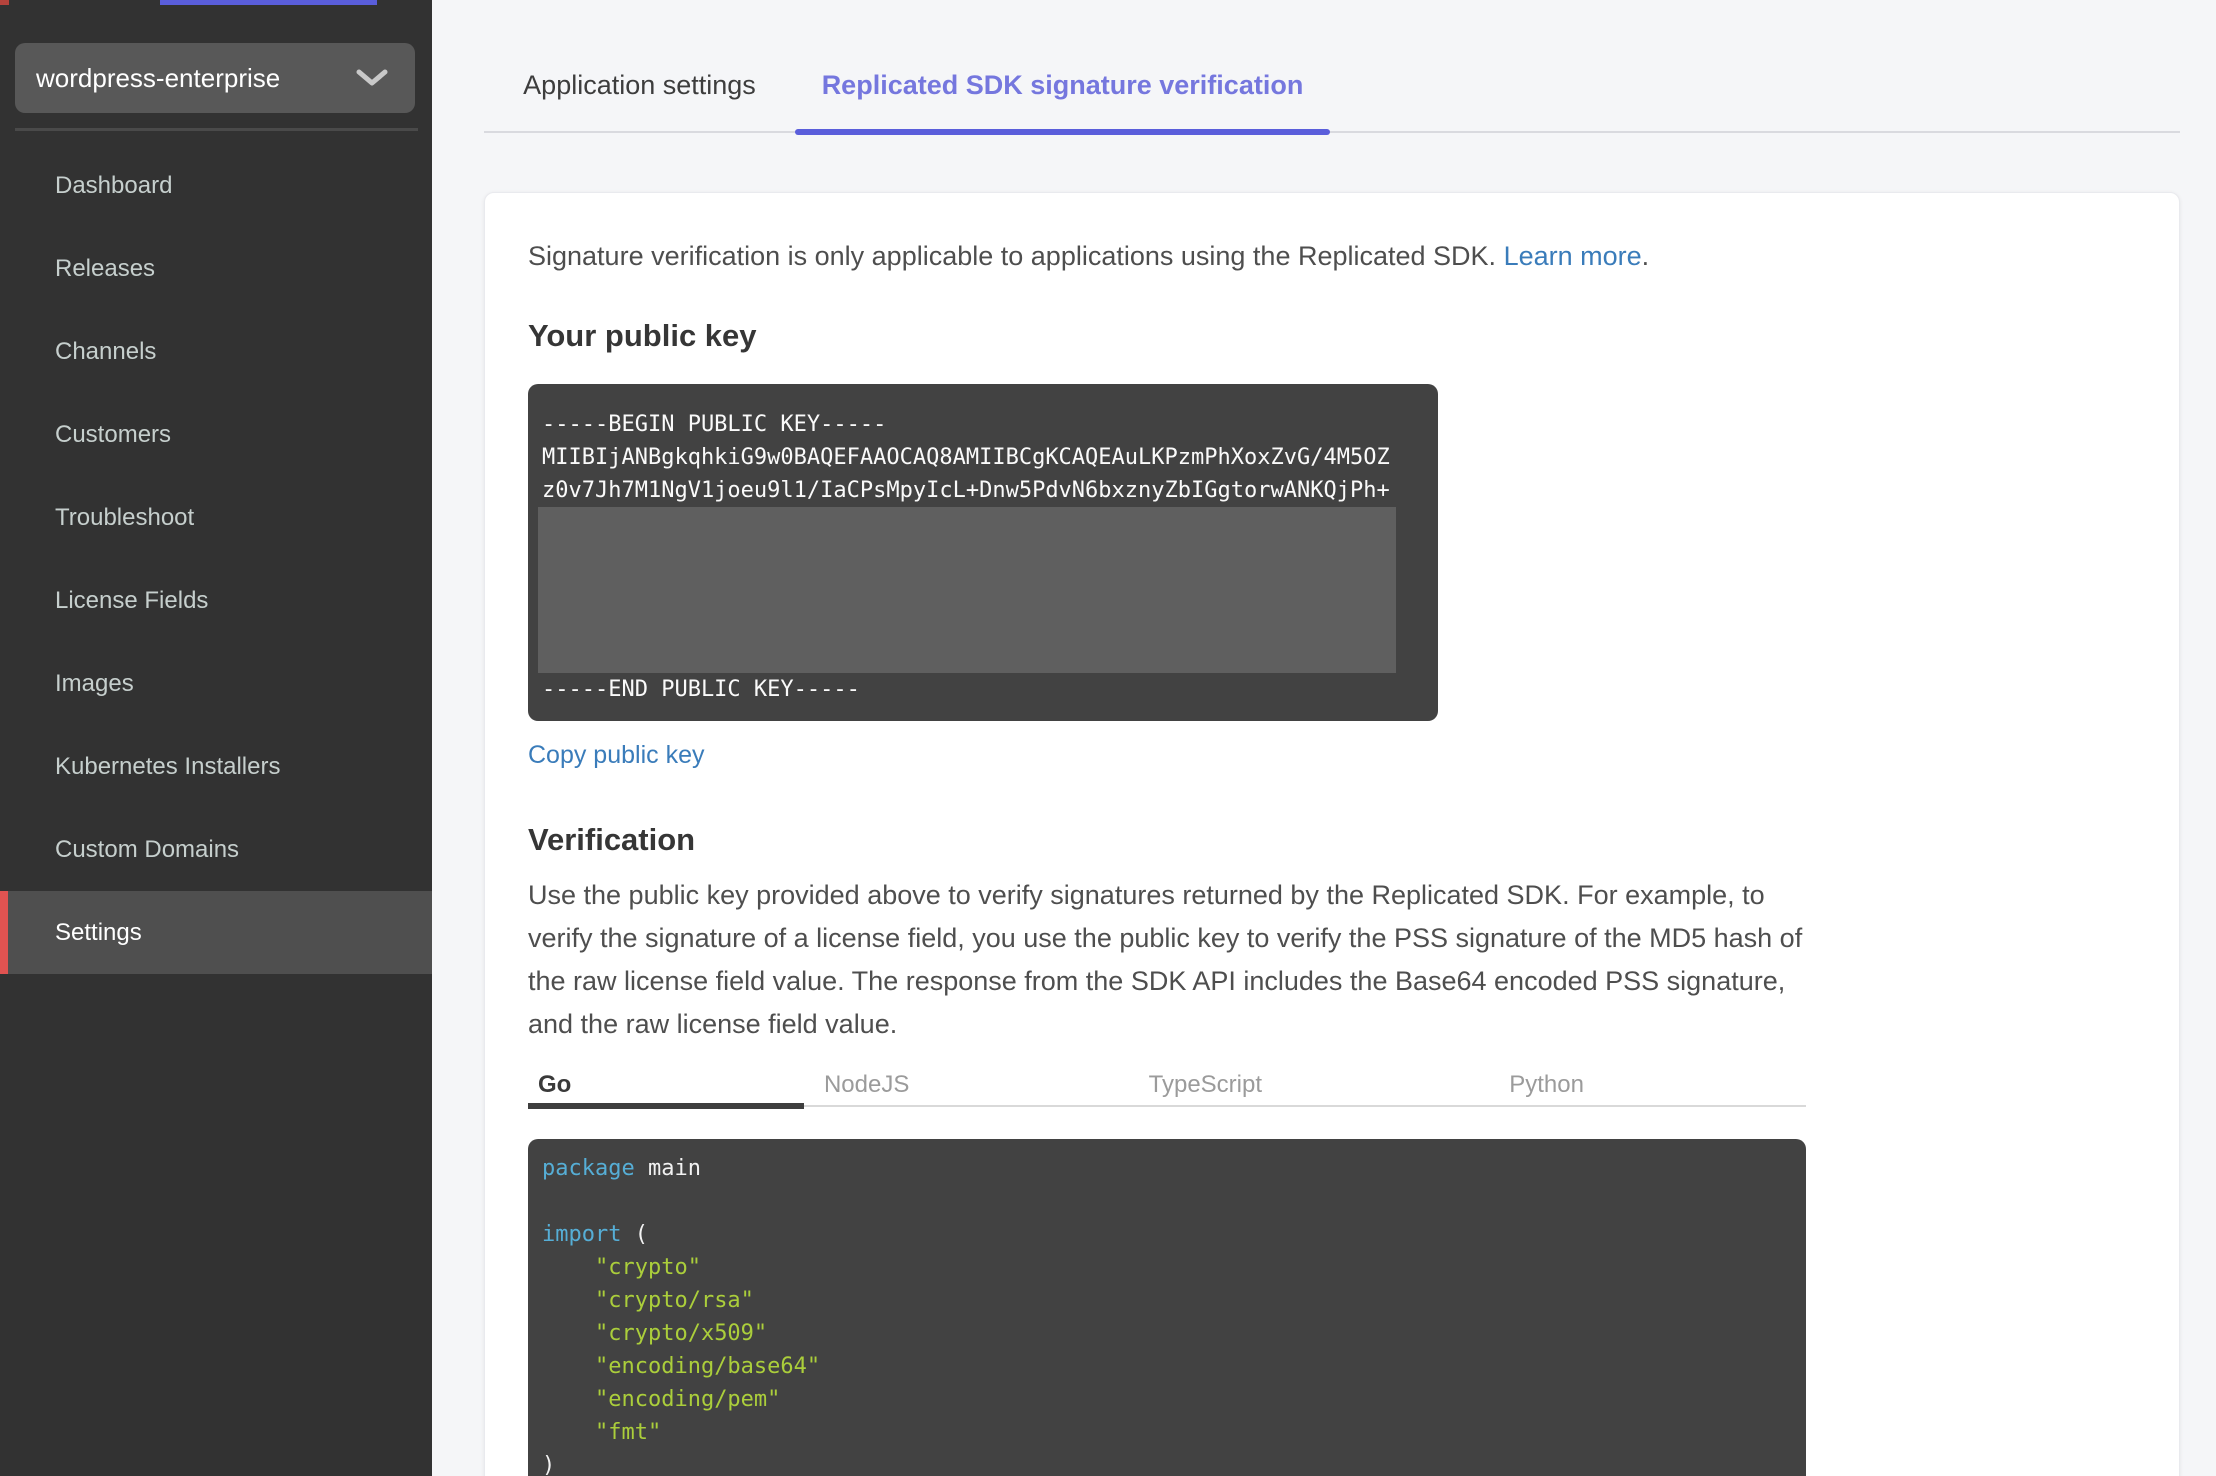  Describe the element at coordinates (1573, 256) in the screenshot. I see `learn-more-link: Learn more` at that location.